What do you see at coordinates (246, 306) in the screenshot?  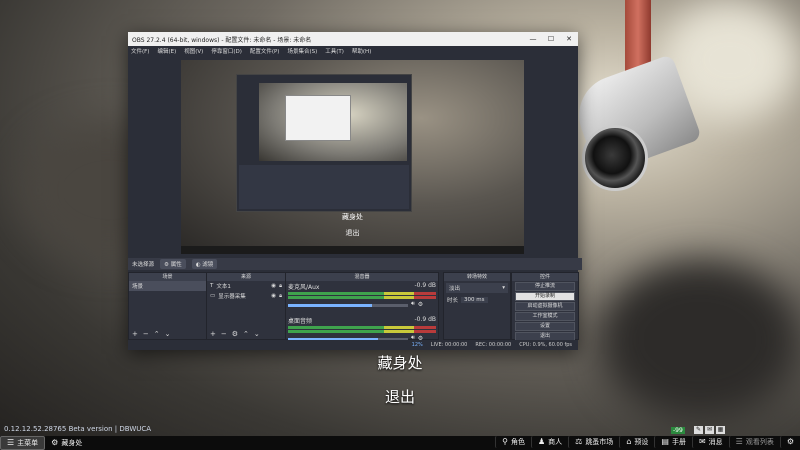 I see `sources-dock: 来源 T 文本1 ◉ 🔒︎ ▭ 显示器采集 ◉ 🔒︎ + − ⚙ ⌃ ⌄` at bounding box center [246, 306].